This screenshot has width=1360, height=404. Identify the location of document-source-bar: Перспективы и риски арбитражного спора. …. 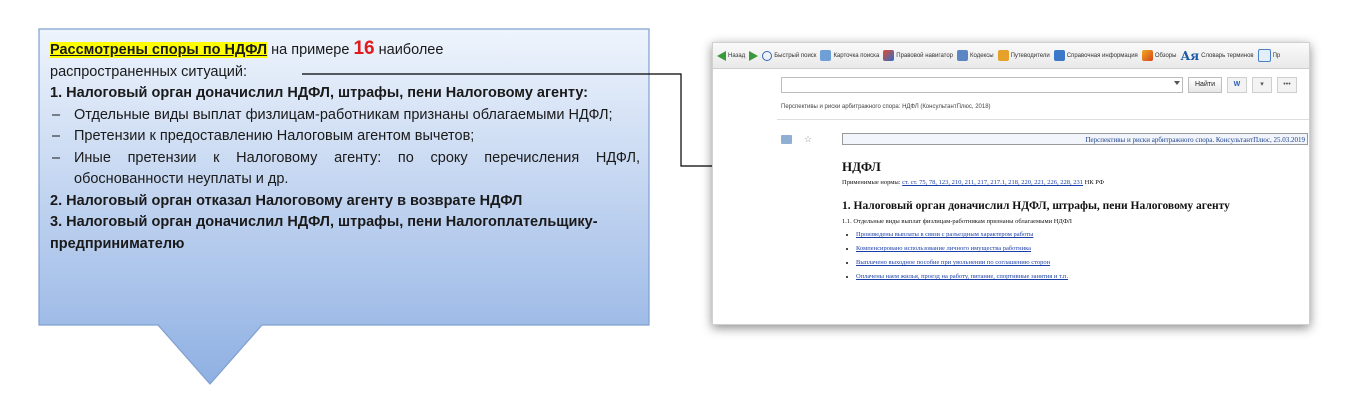
(1075, 139).